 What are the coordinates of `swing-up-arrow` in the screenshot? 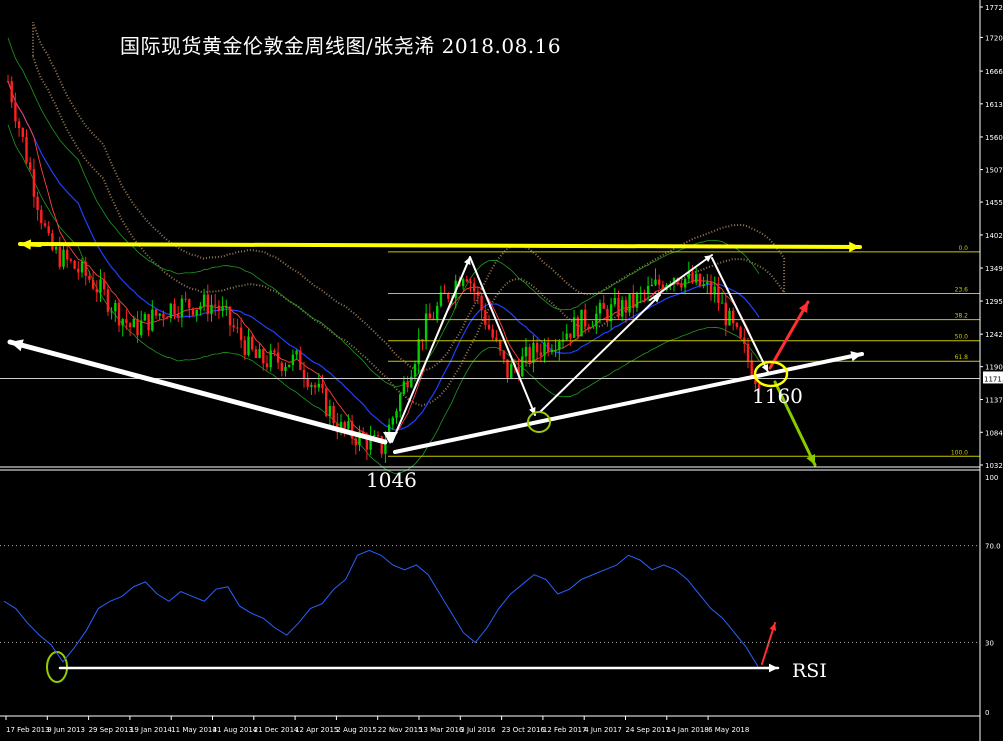 It's located at (431, 349).